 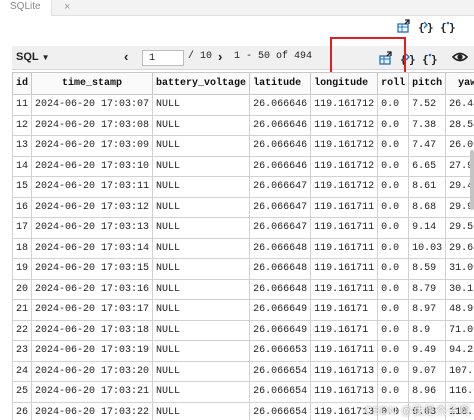 I want to click on table-cell: 29.64, so click(x=459, y=248).